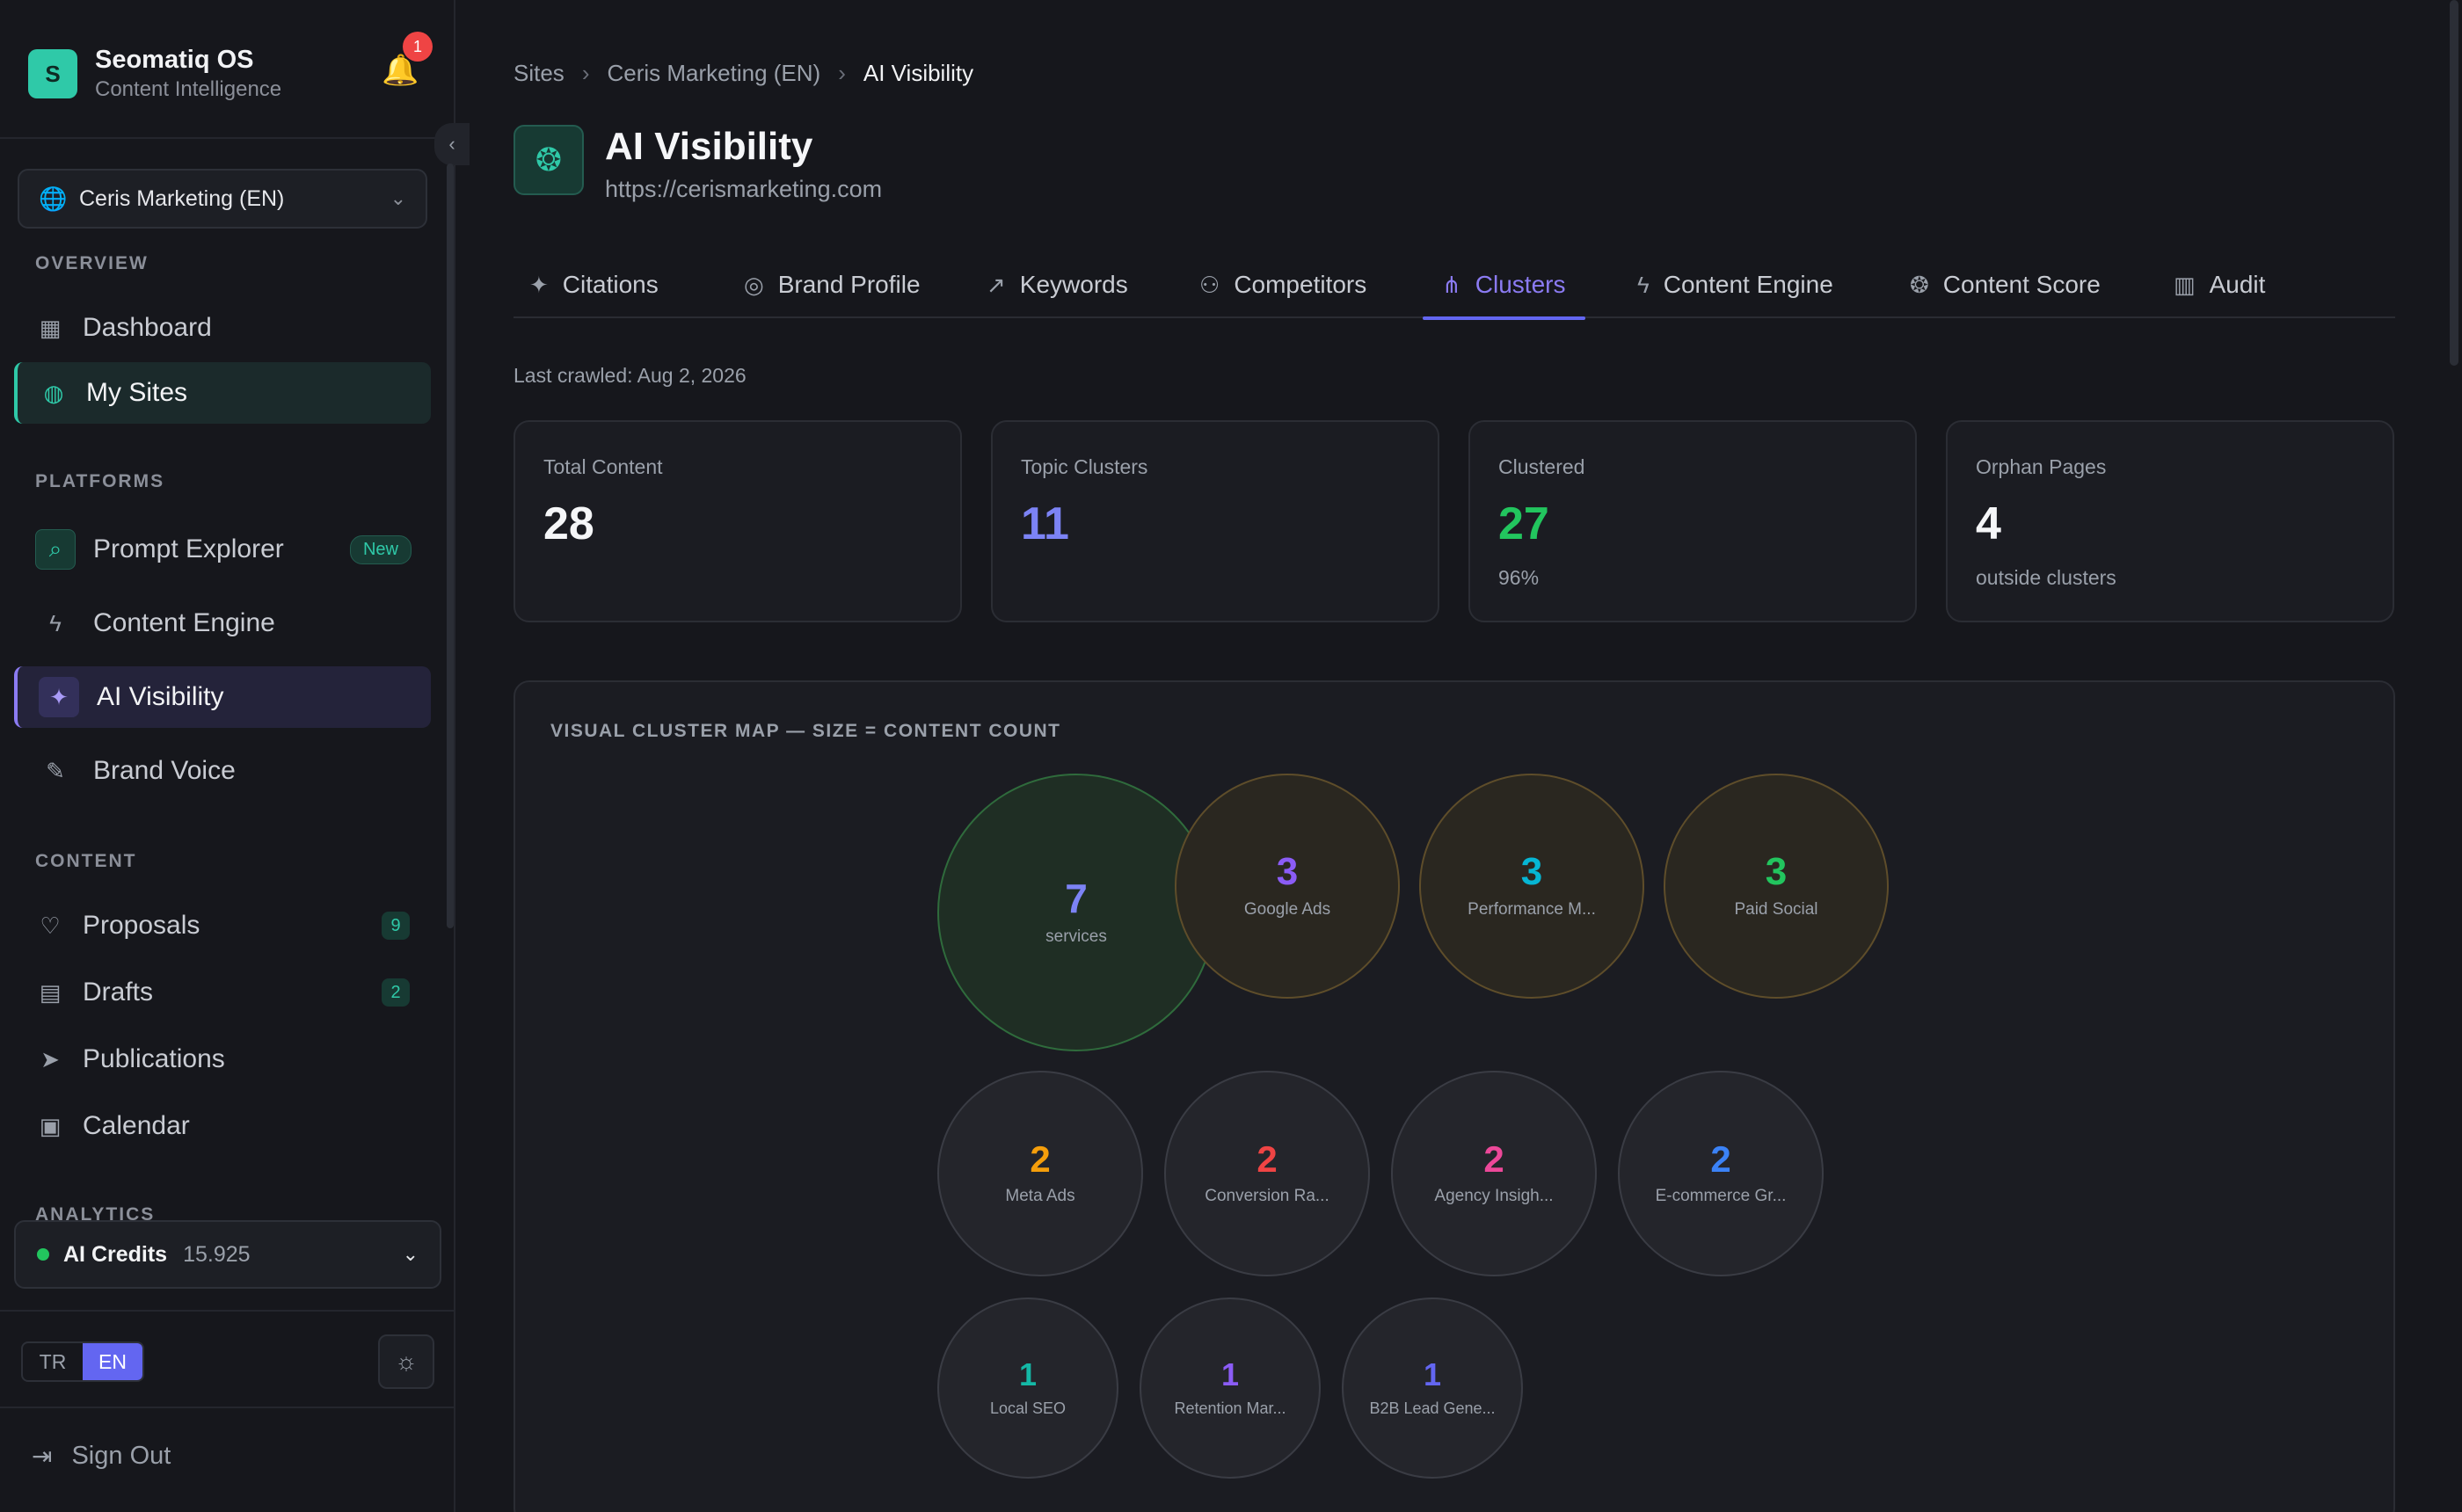 This screenshot has width=2462, height=1512. Describe the element at coordinates (610, 285) in the screenshot. I see `tab-label: Citations` at that location.